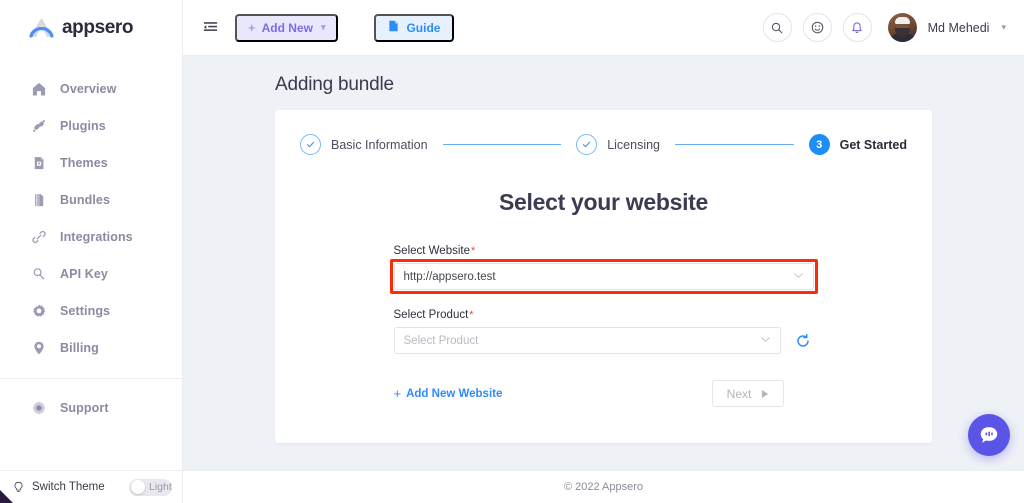 This screenshot has height=503, width=1024. I want to click on add-new-button: + Add New ▾, so click(287, 27).